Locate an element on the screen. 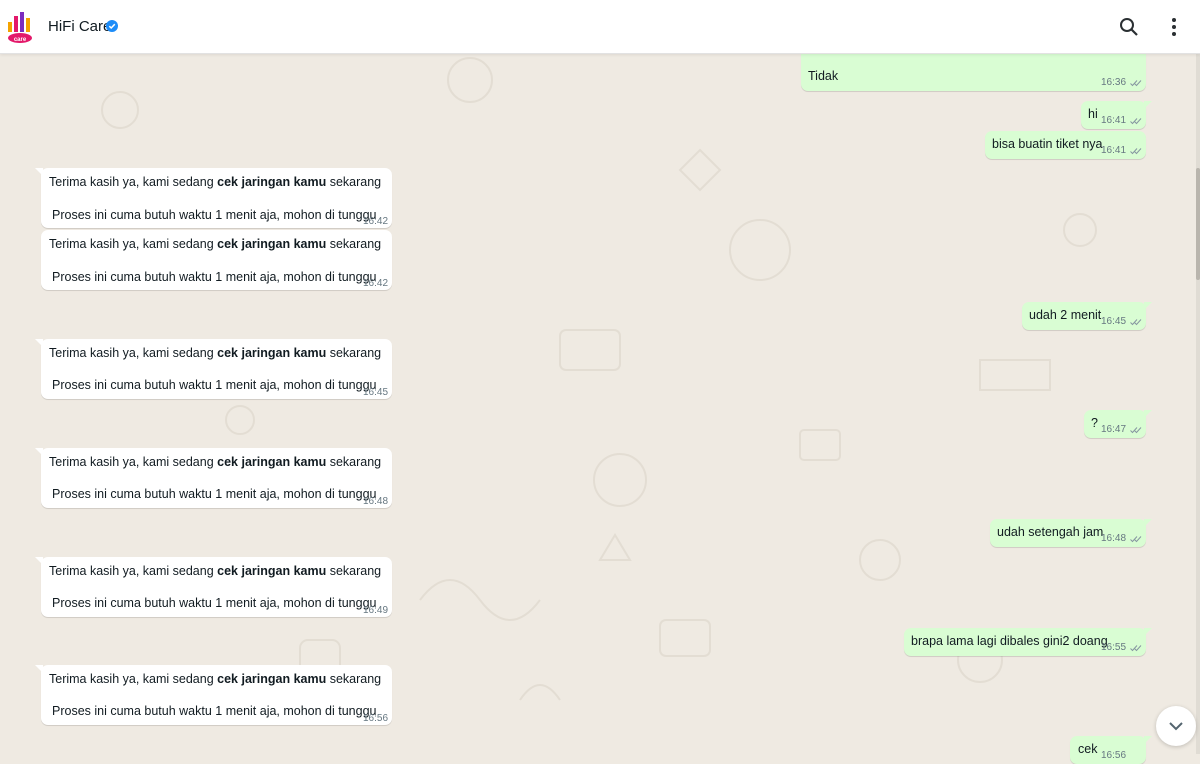 The width and height of the screenshot is (1200, 764). search-icon is located at coordinates (1129, 27).